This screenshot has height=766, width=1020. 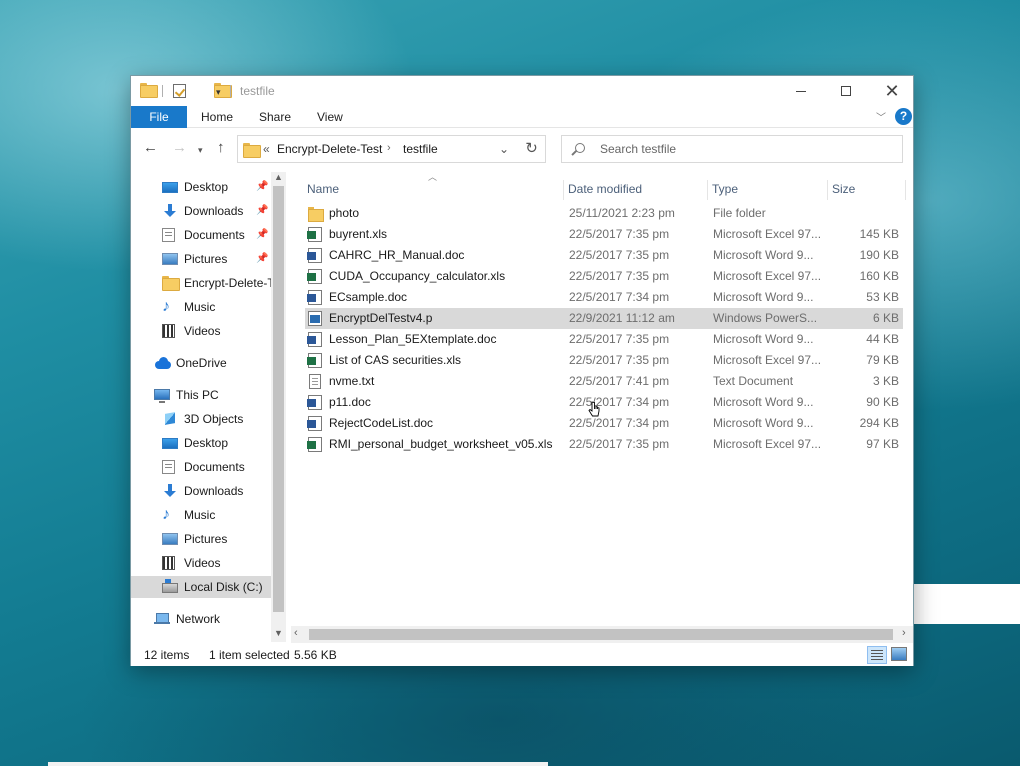 What do you see at coordinates (278, 177) in the screenshot?
I see `scroll-up-icon: ▲` at bounding box center [278, 177].